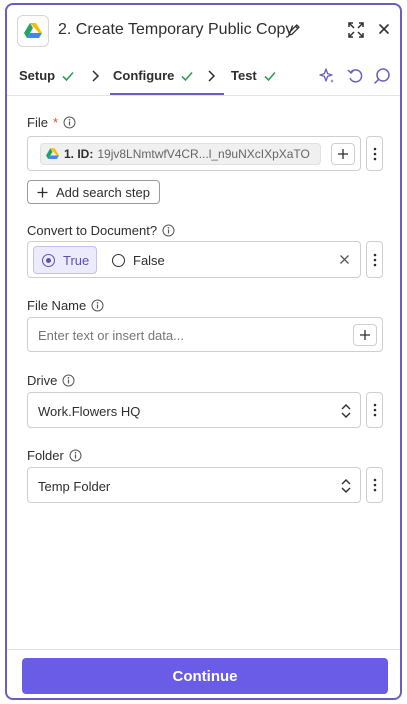 This screenshot has height=704, width=407. I want to click on chip-prefix: 1. ID:, so click(79, 154).